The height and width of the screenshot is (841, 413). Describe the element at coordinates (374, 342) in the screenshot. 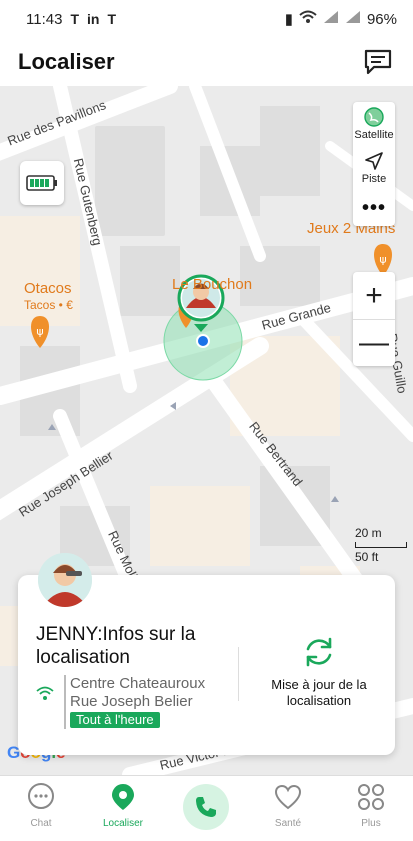

I see `zoom-out-button: —` at that location.